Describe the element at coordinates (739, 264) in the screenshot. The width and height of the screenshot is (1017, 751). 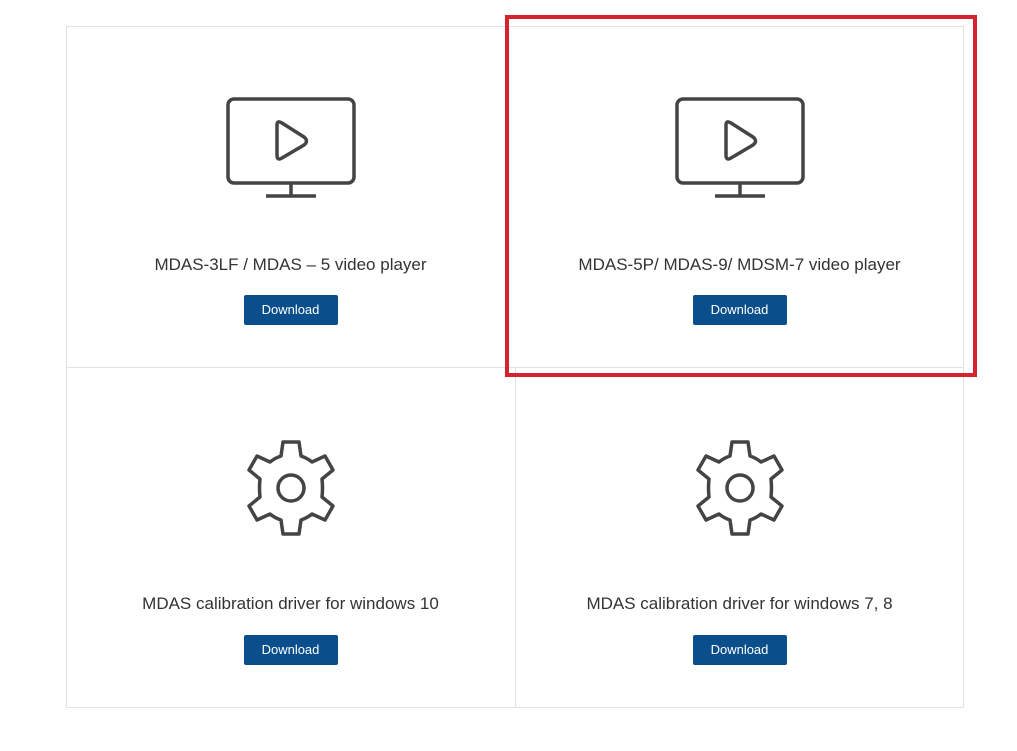
I see `card-title: MDAS-5P/ MDAS-9/ MDSM-7 video player` at that location.